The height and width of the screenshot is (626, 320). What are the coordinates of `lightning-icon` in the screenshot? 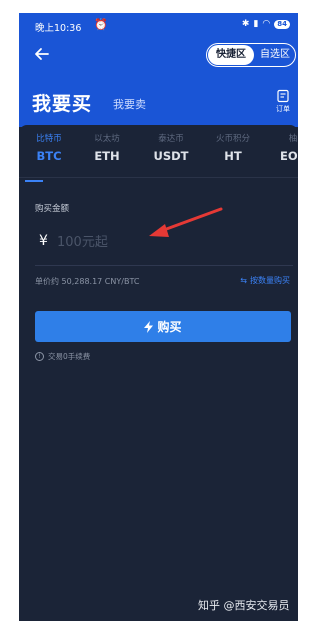 It's located at (149, 326).